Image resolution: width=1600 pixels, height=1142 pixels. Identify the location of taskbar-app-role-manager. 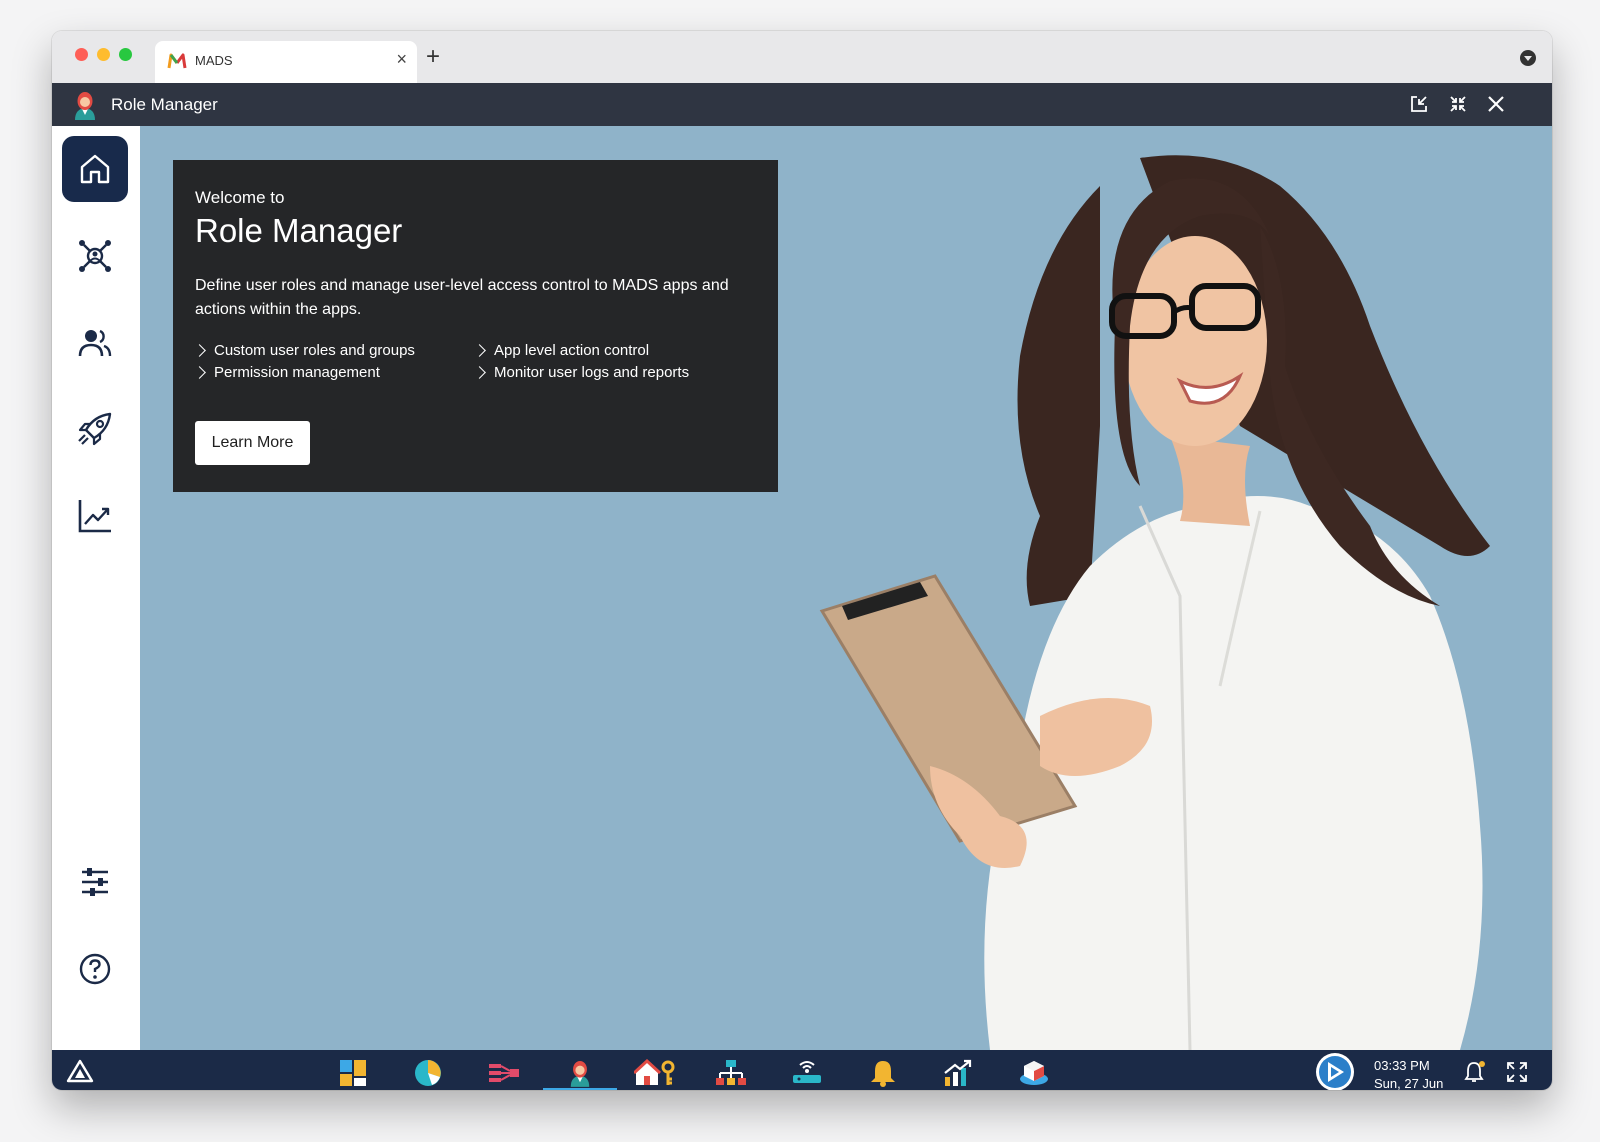
(580, 1072).